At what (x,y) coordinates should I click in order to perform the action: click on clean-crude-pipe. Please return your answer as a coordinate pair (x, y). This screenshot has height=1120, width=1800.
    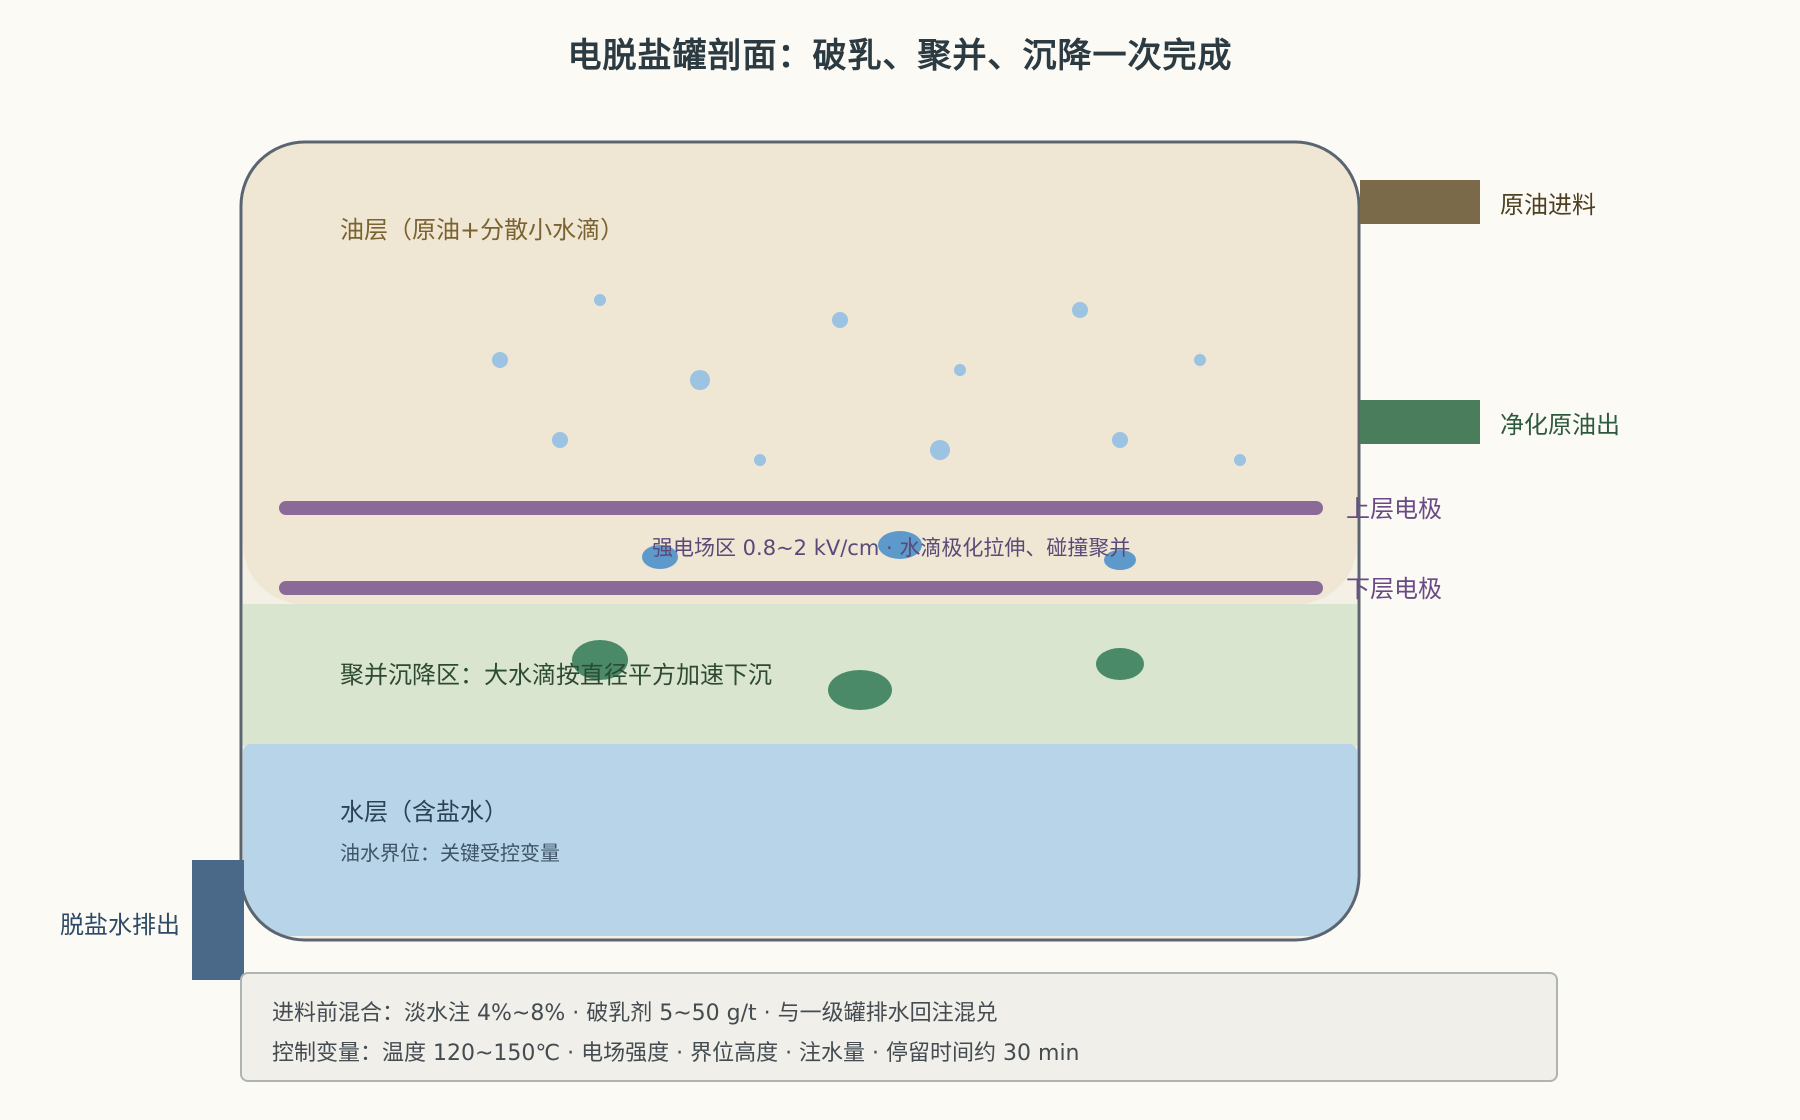
    Looking at the image, I should click on (1420, 422).